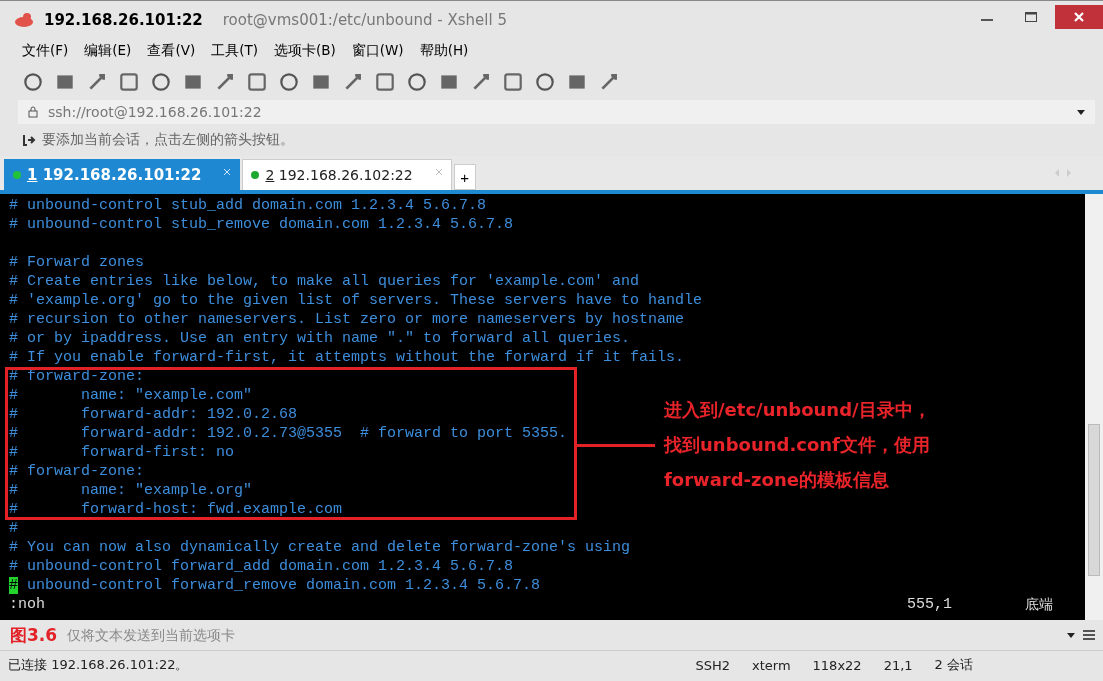  What do you see at coordinates (123, 19) in the screenshot?
I see `window-host: 192.168.26.101:22` at bounding box center [123, 19].